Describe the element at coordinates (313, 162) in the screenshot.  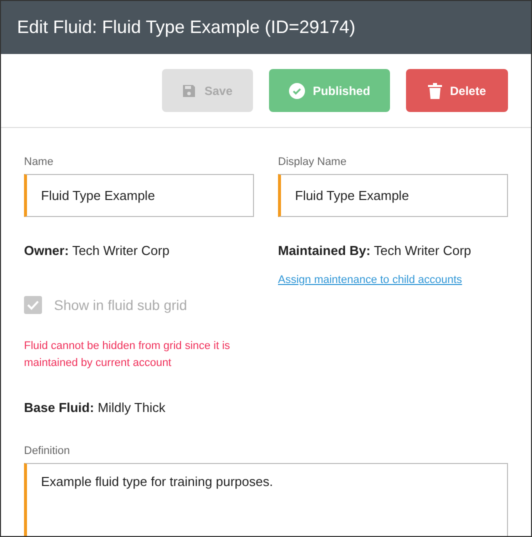
I see `field-label: Display Name` at that location.